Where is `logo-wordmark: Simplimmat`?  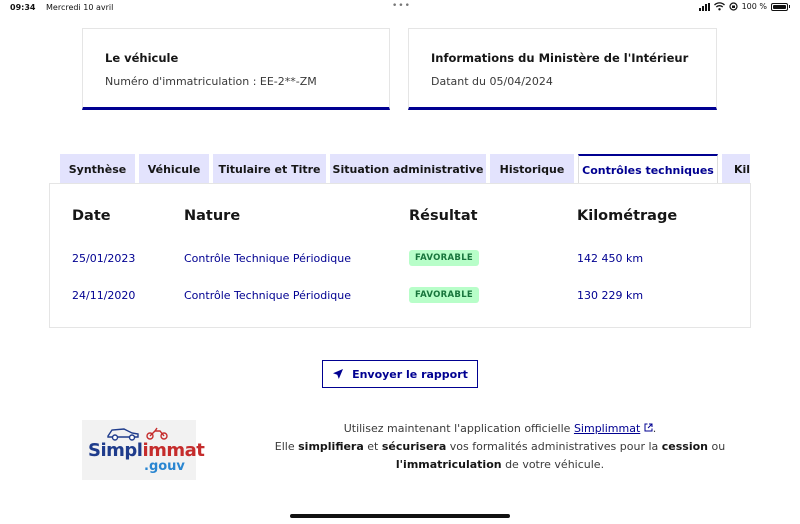 logo-wordmark: Simplimmat is located at coordinates (146, 450).